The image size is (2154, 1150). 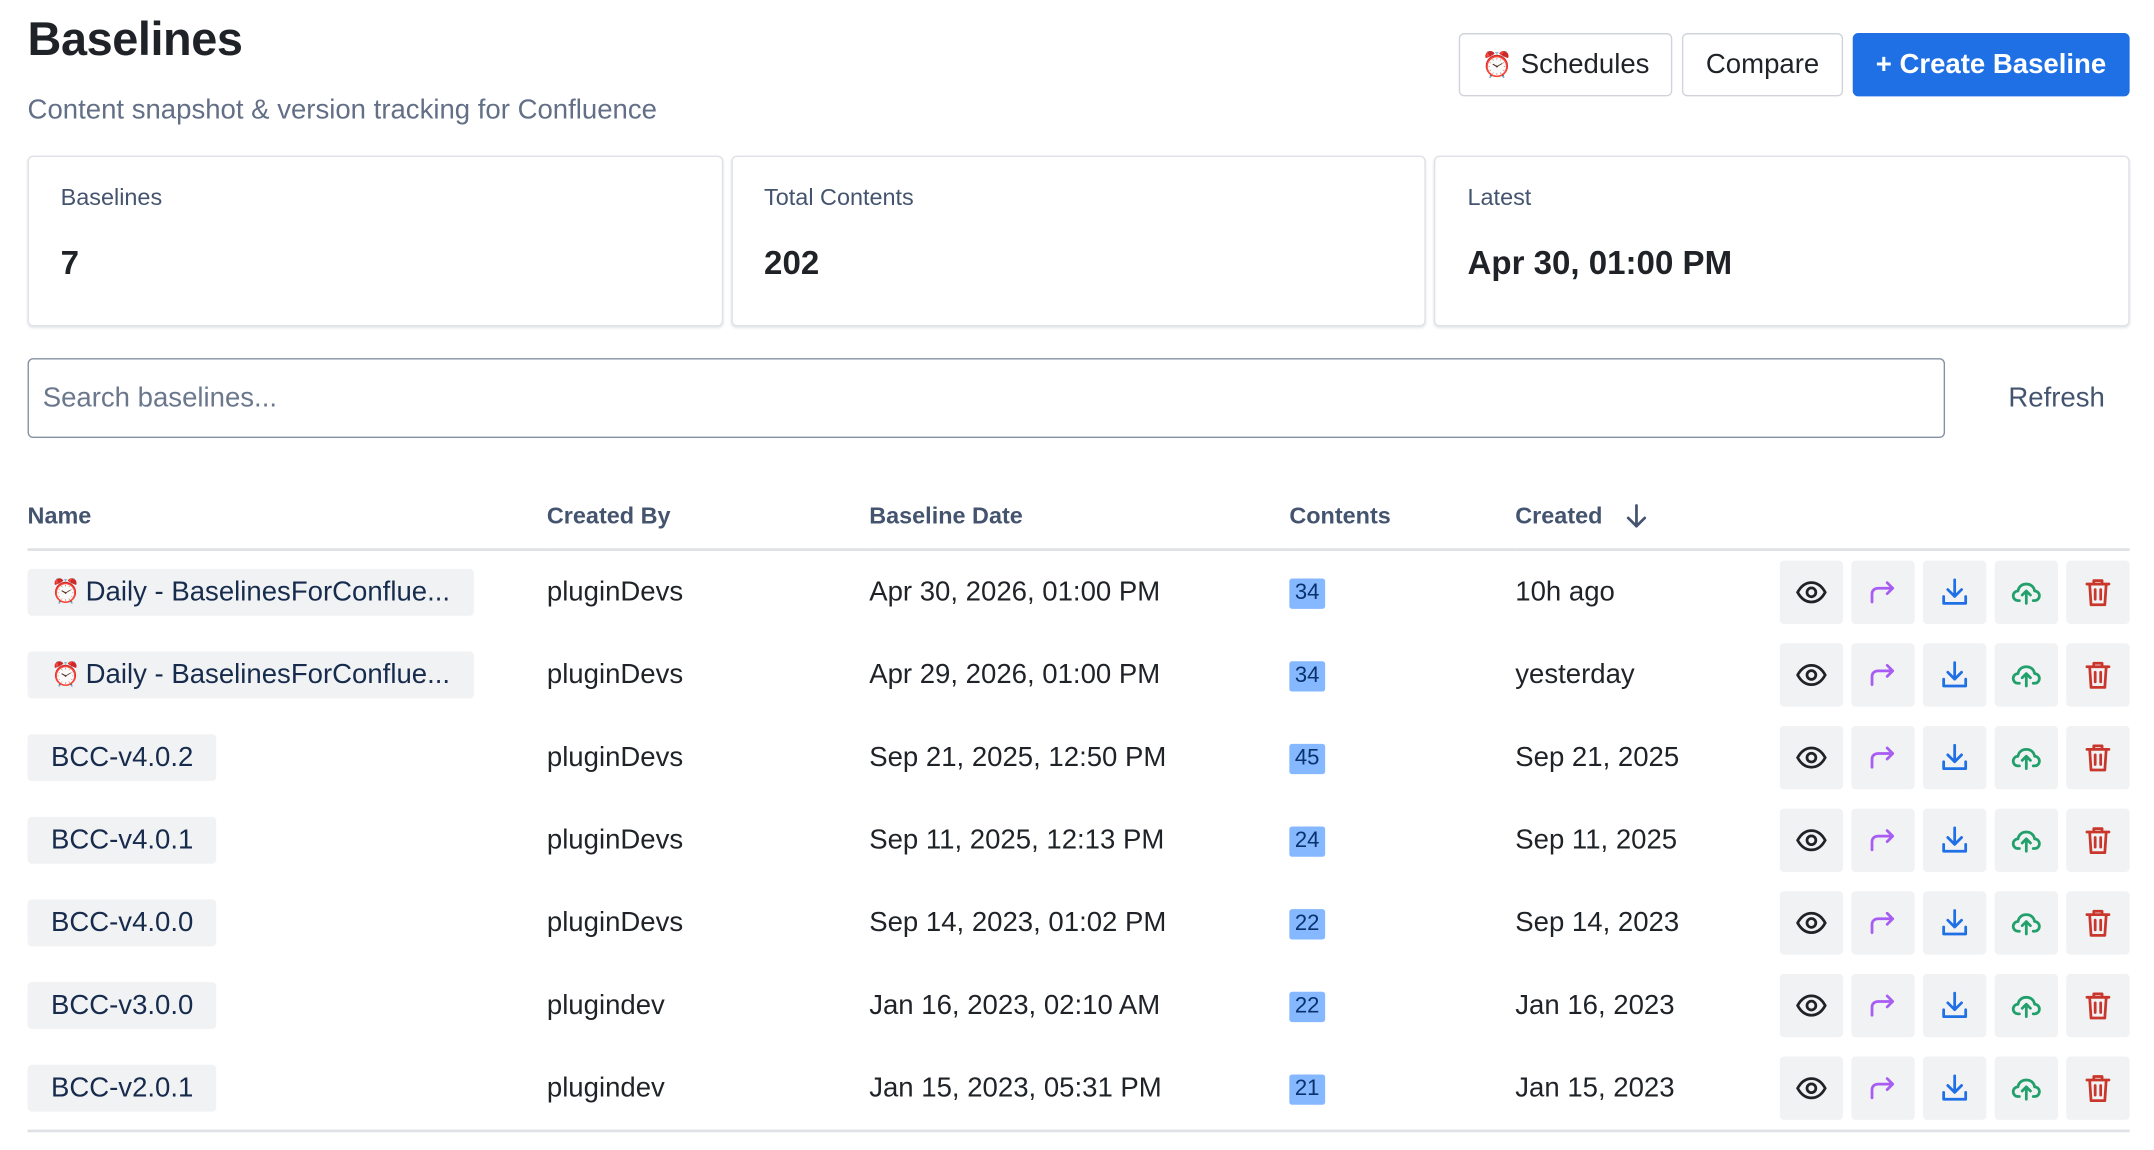 I want to click on stat-card-total-contents: Total Contents 202, so click(x=1079, y=241).